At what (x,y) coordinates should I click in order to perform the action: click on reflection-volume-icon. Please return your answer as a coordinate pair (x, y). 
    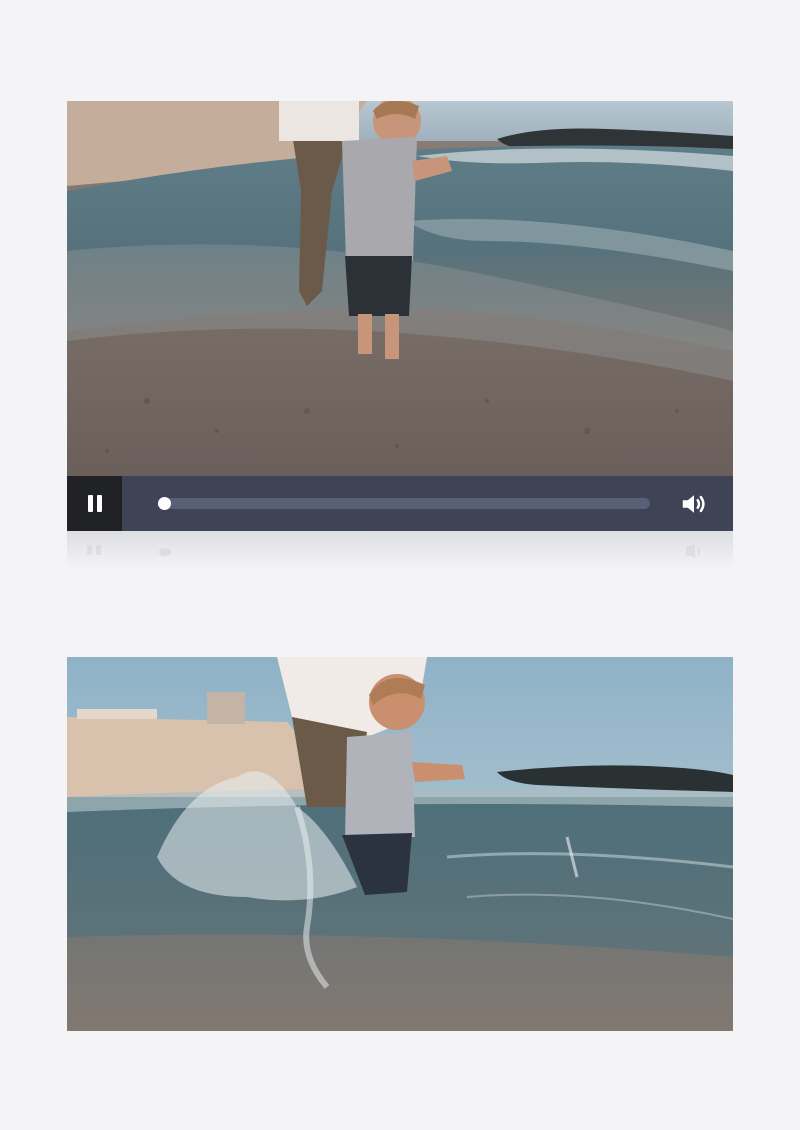
    Looking at the image, I should click on (693, 551).